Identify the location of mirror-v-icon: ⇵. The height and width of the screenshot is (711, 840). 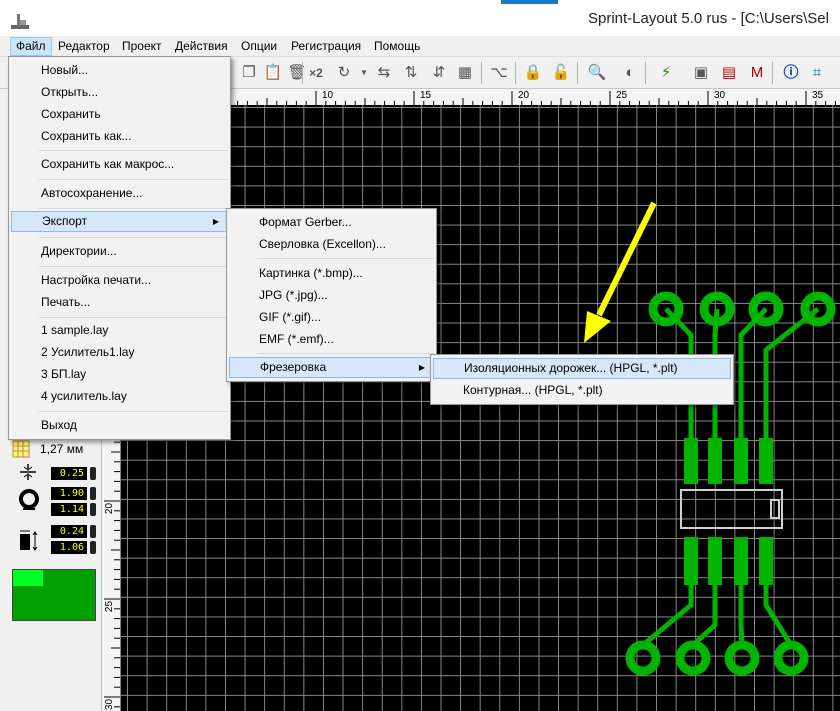
(439, 73).